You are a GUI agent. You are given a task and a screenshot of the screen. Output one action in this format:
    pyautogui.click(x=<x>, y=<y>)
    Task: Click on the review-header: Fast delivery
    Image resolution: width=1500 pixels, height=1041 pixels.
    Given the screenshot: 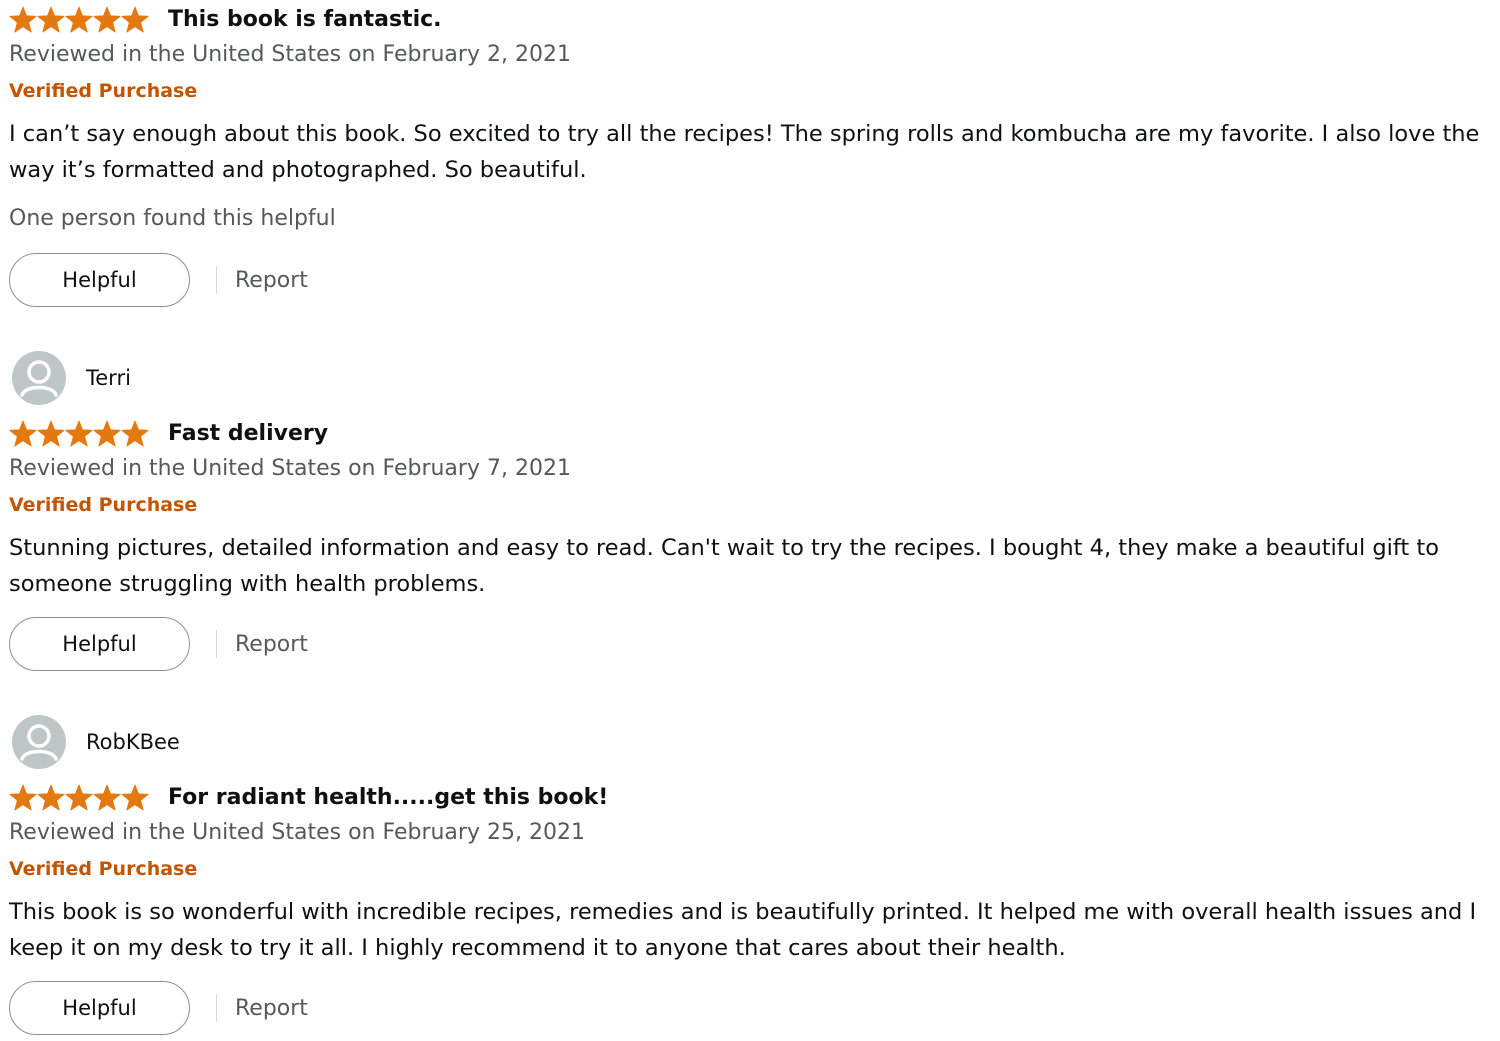 What is the action you would take?
    pyautogui.click(x=168, y=433)
    